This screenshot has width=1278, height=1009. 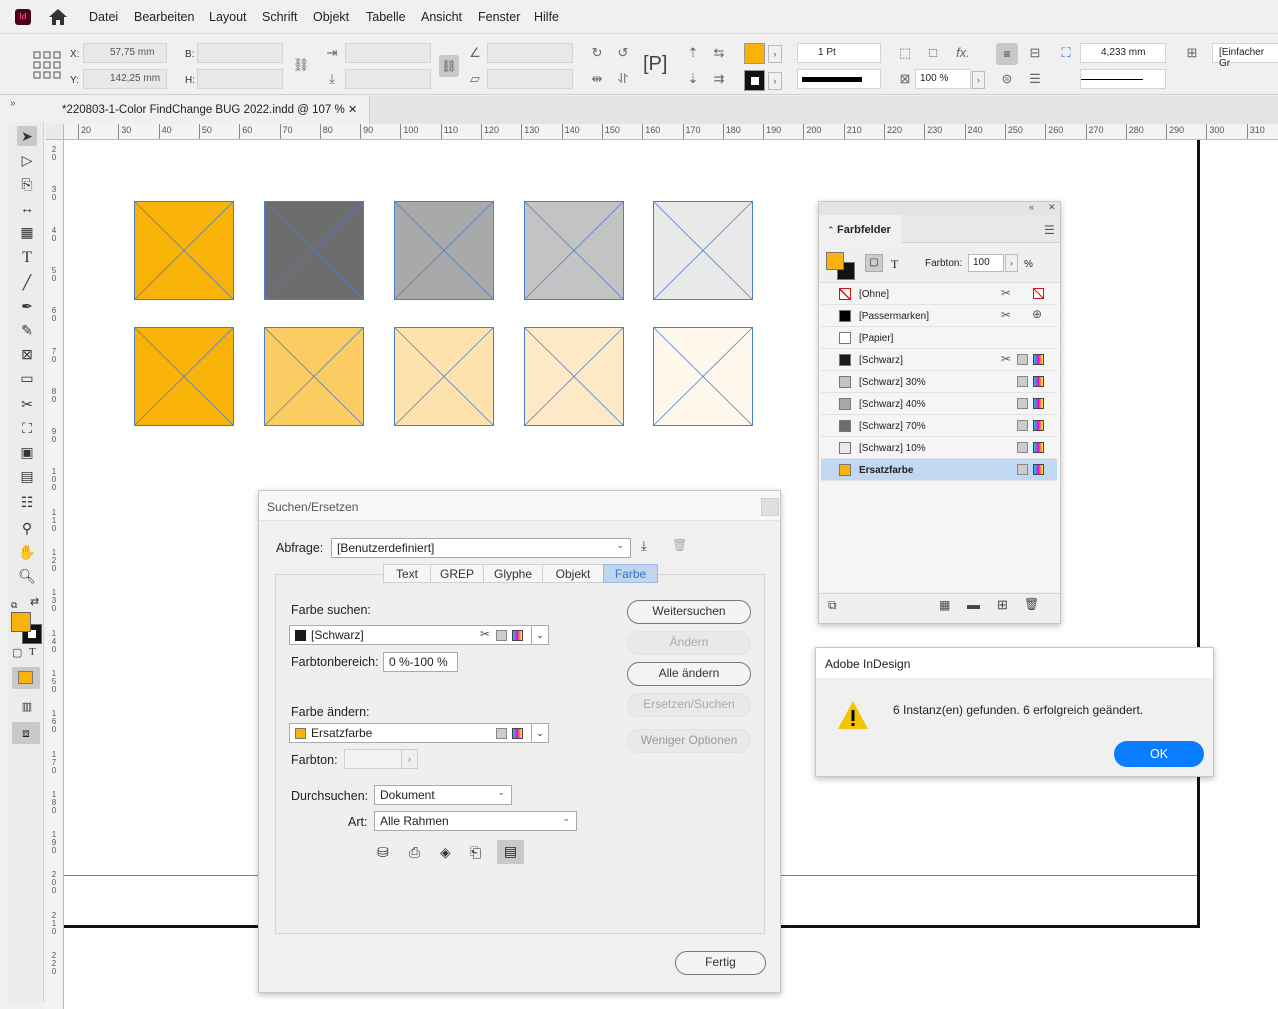 I want to click on change-all-button: Alle ändern, so click(x=689, y=674).